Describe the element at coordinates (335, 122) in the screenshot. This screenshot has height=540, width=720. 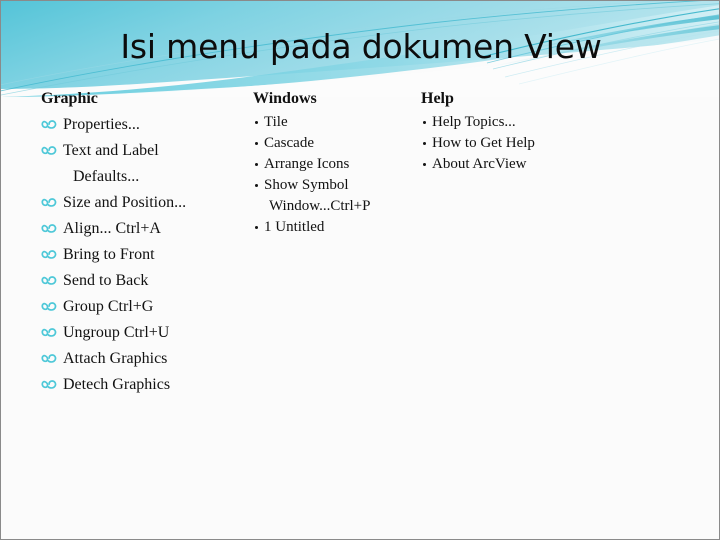
I see `menu-item-tile: Tile` at that location.